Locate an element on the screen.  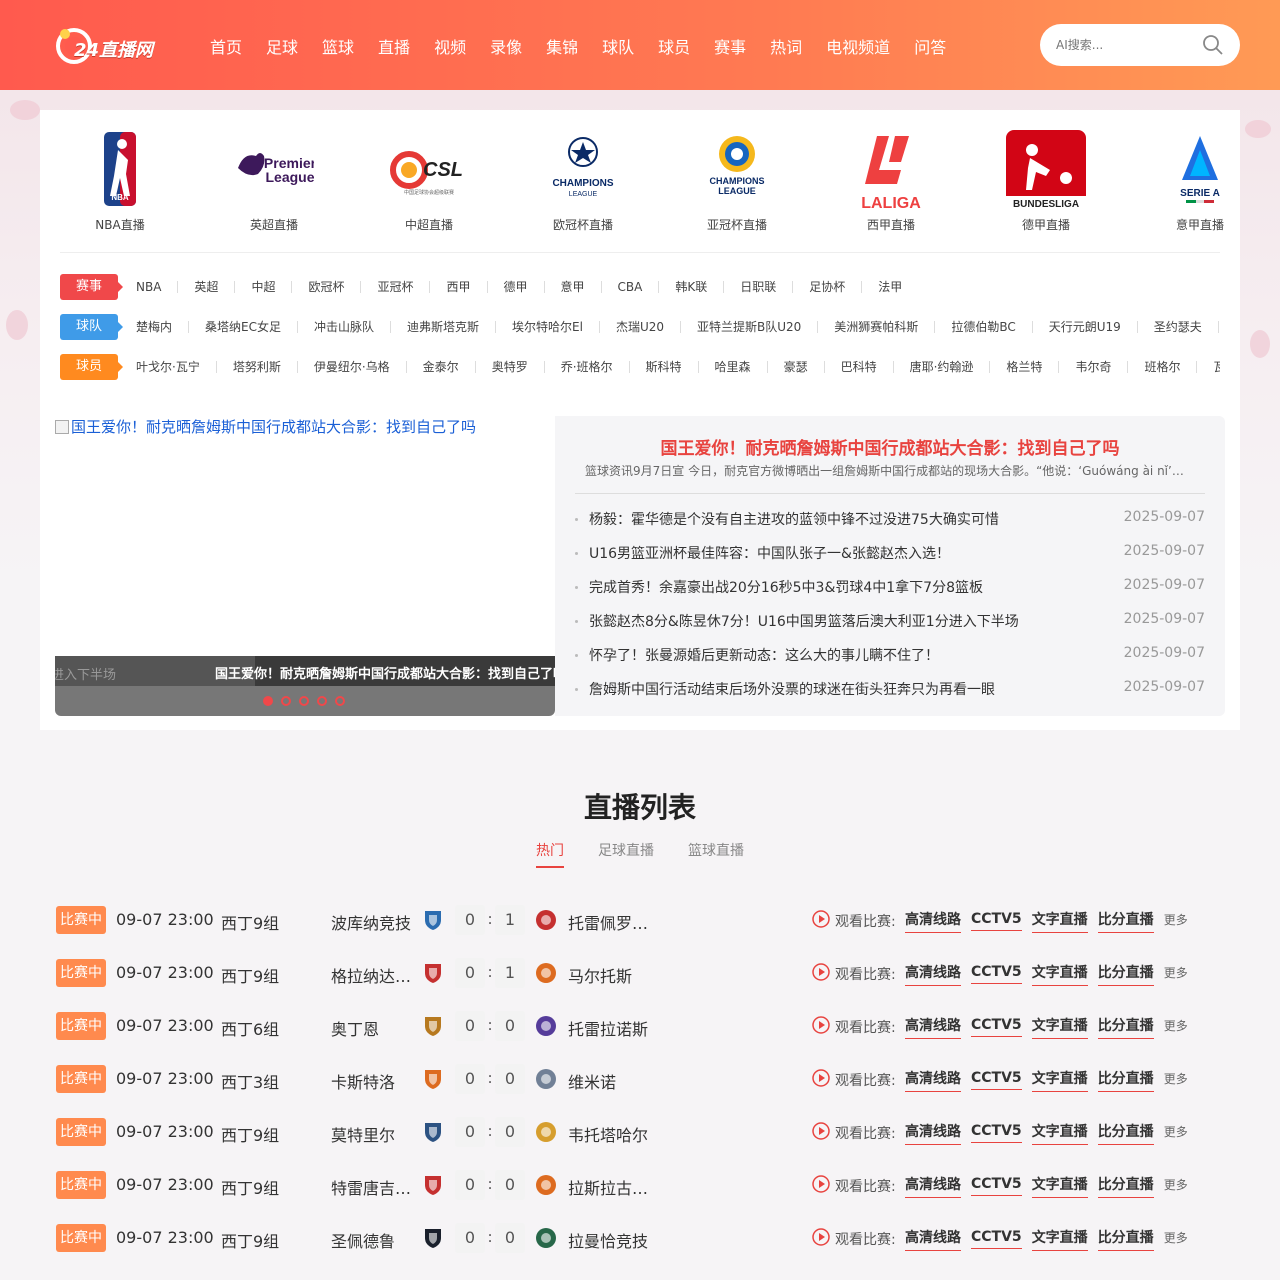
nav-link: 球队 is located at coordinates (618, 46).